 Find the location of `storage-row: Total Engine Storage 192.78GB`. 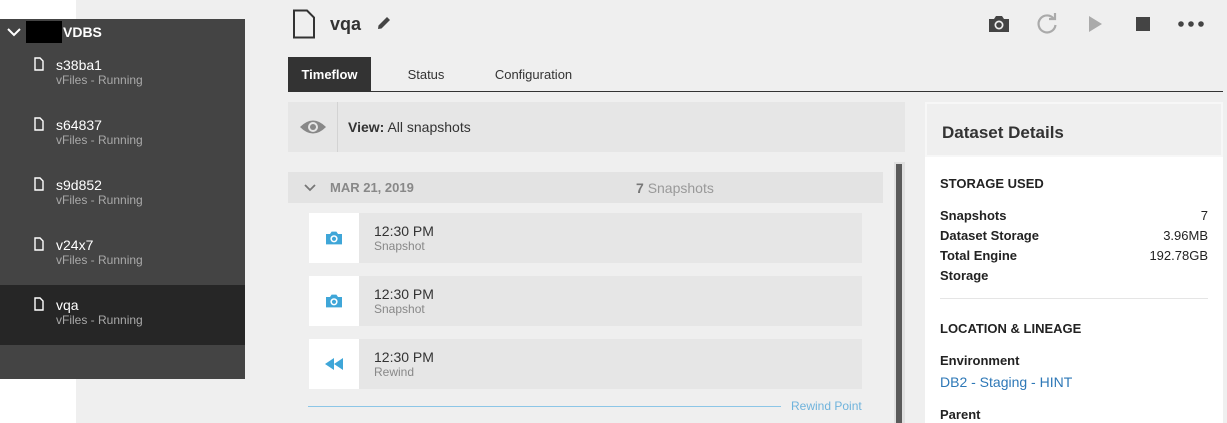

storage-row: Total Engine Storage 192.78GB is located at coordinates (1074, 266).